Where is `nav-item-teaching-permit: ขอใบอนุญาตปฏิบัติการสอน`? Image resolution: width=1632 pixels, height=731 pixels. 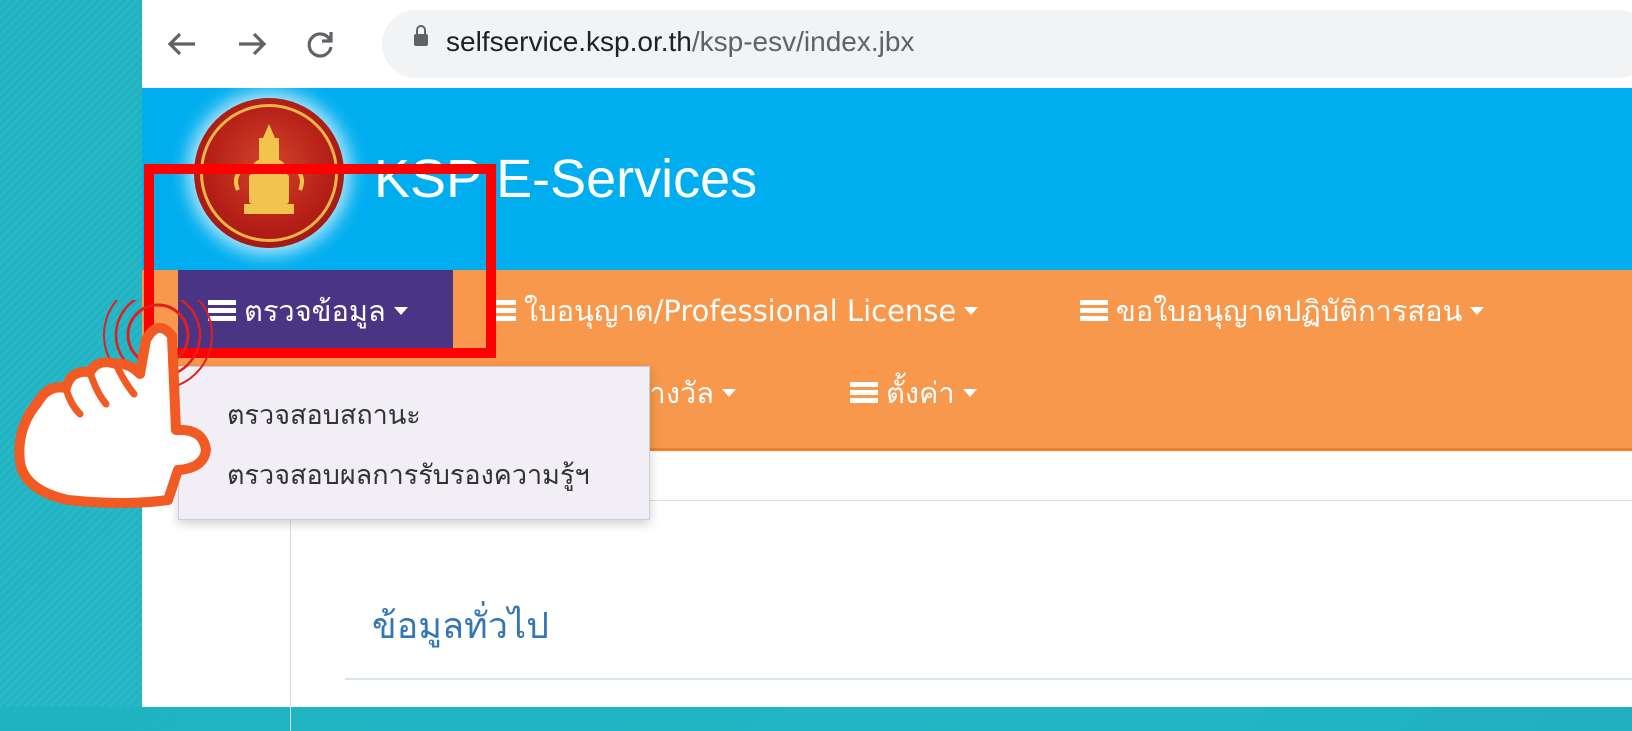
nav-item-teaching-permit: ขอใบอนุญาตปฏิบัติการสอน is located at coordinates (1282, 311).